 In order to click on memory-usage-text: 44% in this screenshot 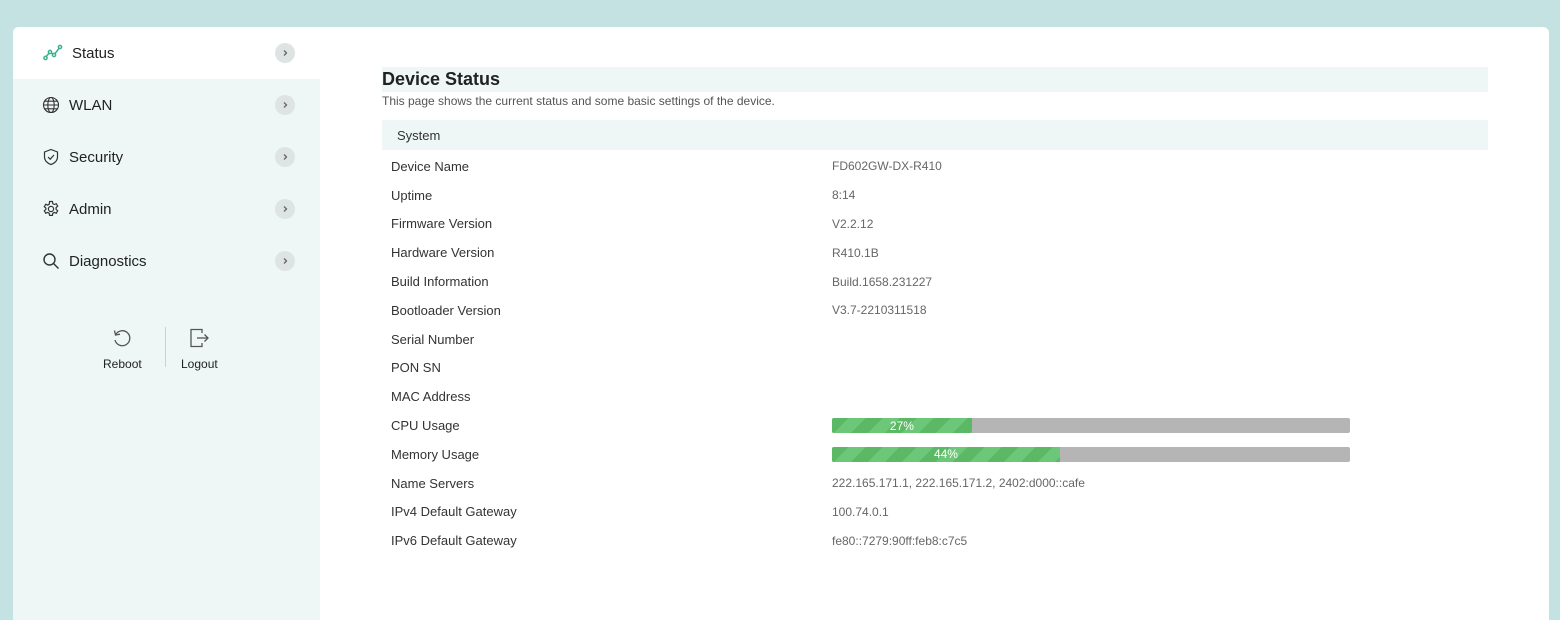, I will do `click(945, 454)`.